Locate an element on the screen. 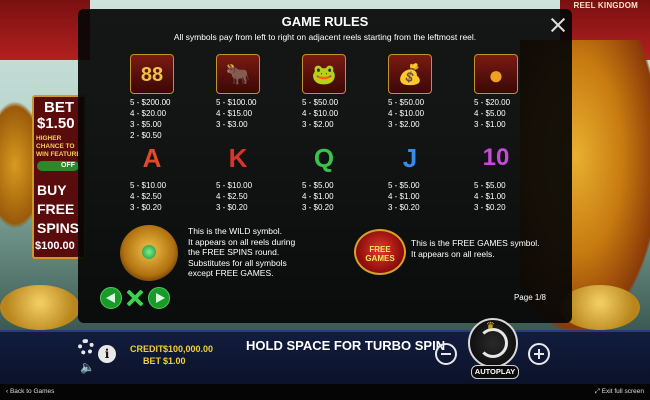  credit-label: CREDIT is located at coordinates (147, 349).